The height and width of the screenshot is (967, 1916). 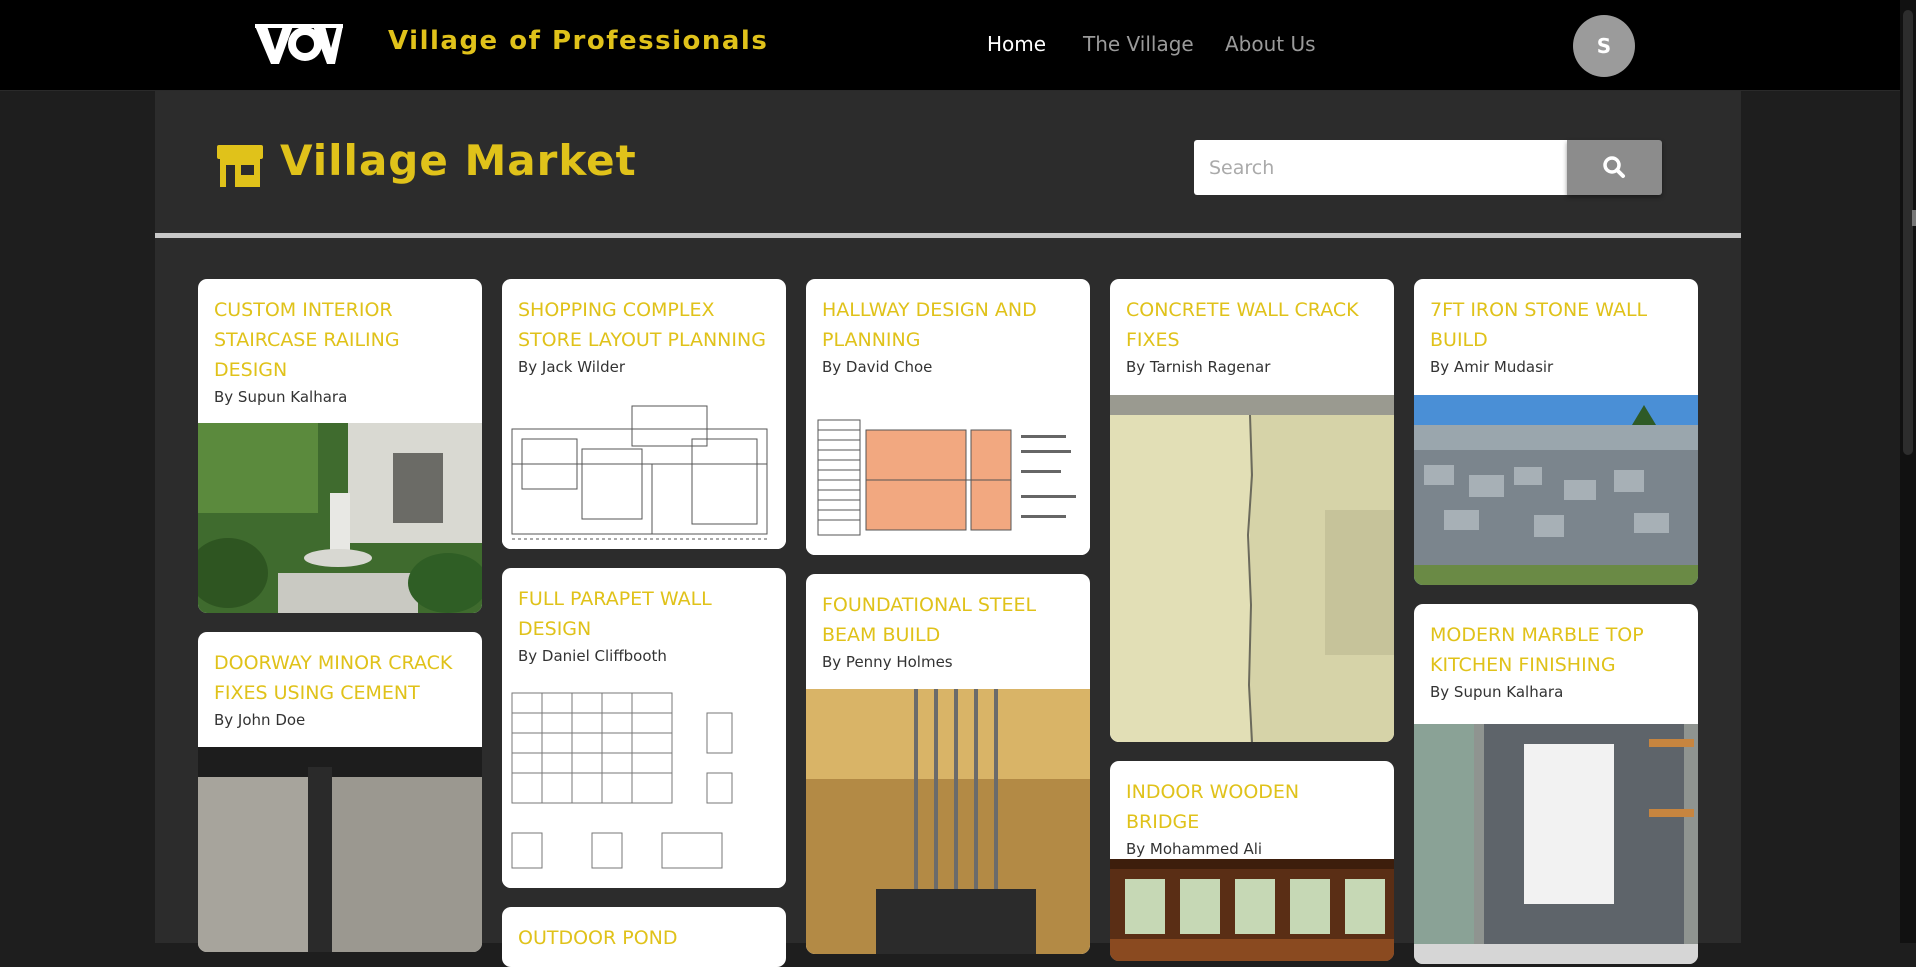 I want to click on card-author: By Penny Holmes, so click(x=887, y=662).